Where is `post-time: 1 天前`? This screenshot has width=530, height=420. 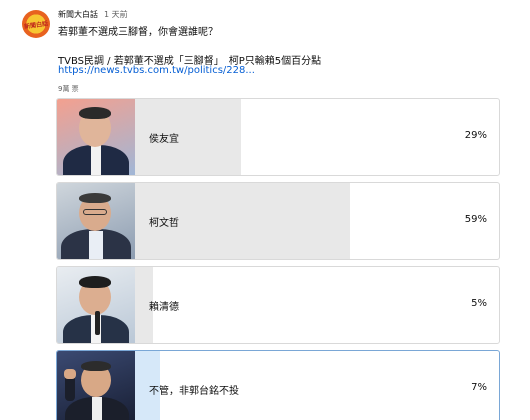
post-time: 1 天前 is located at coordinates (116, 14).